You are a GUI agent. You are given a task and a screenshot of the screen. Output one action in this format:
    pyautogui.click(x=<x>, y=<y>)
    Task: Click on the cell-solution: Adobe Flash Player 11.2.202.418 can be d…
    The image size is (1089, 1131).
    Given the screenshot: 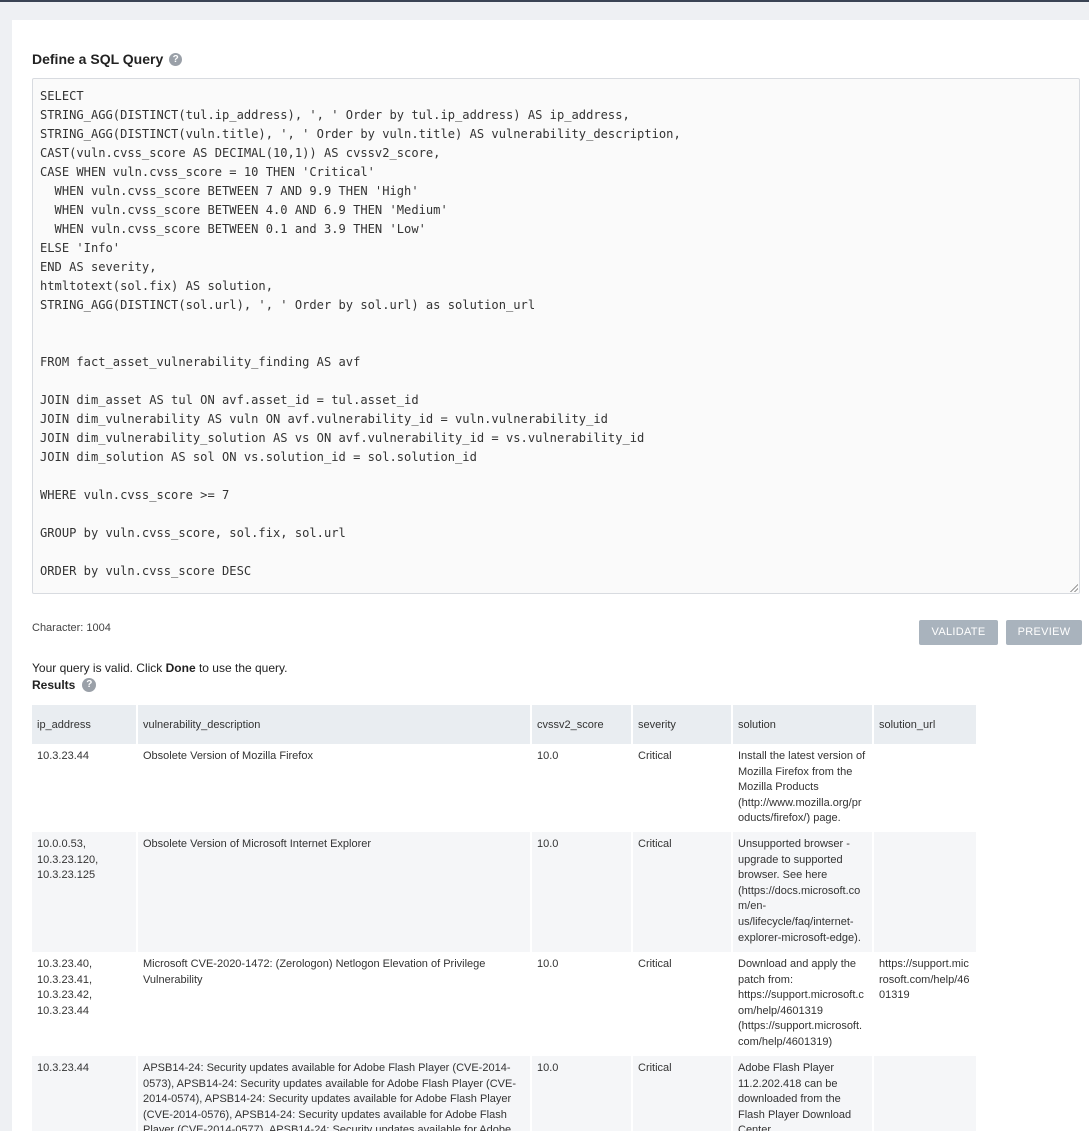 What is the action you would take?
    pyautogui.click(x=803, y=1093)
    